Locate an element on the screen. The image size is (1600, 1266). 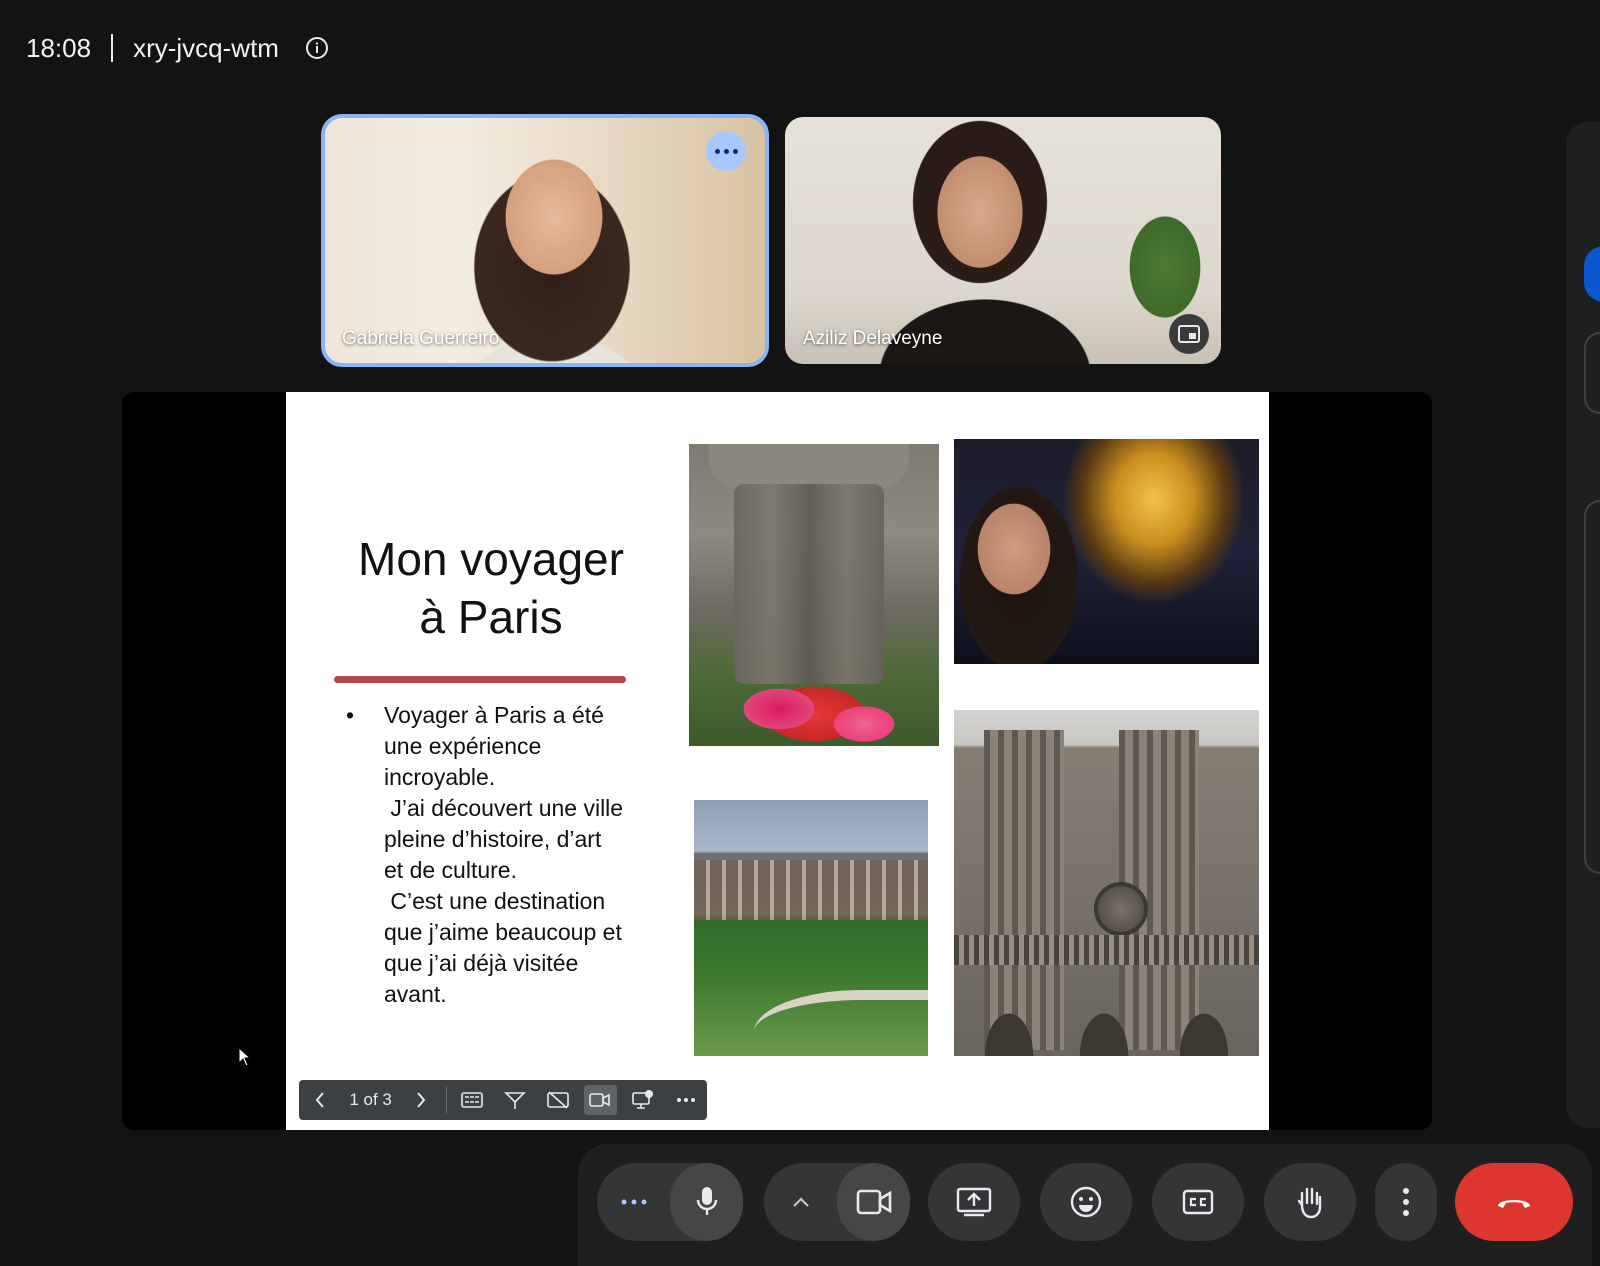
camera-control-group is located at coordinates (837, 1202).